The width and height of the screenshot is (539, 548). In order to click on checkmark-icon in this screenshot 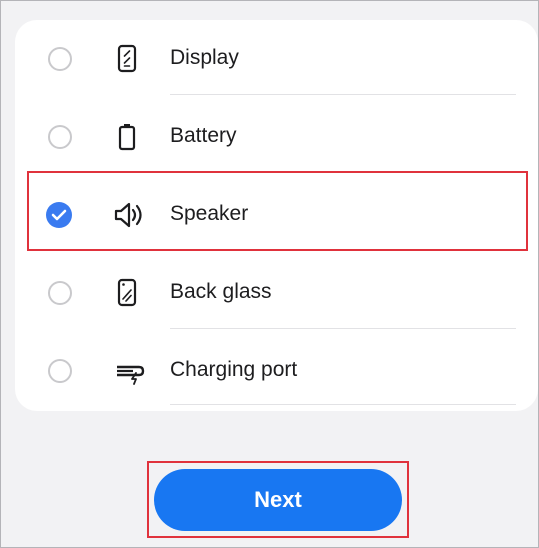, I will do `click(59, 215)`.